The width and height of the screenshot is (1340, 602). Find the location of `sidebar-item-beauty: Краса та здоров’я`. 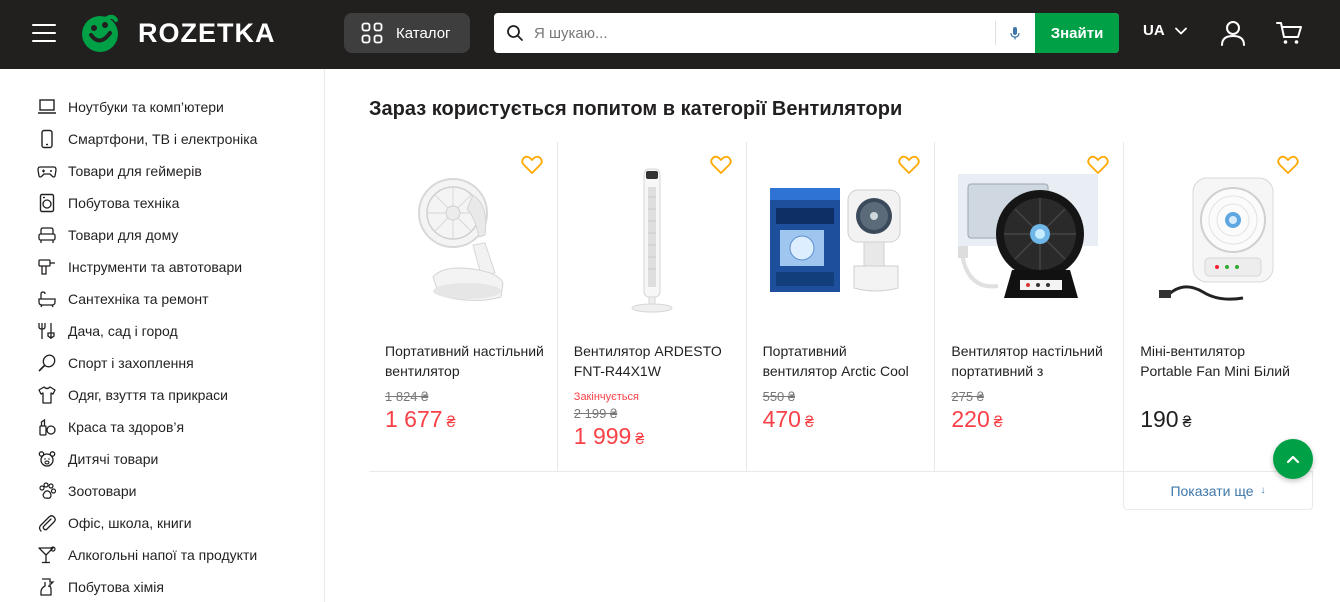

sidebar-item-beauty: Краса та здоров’я is located at coordinates (162, 427).